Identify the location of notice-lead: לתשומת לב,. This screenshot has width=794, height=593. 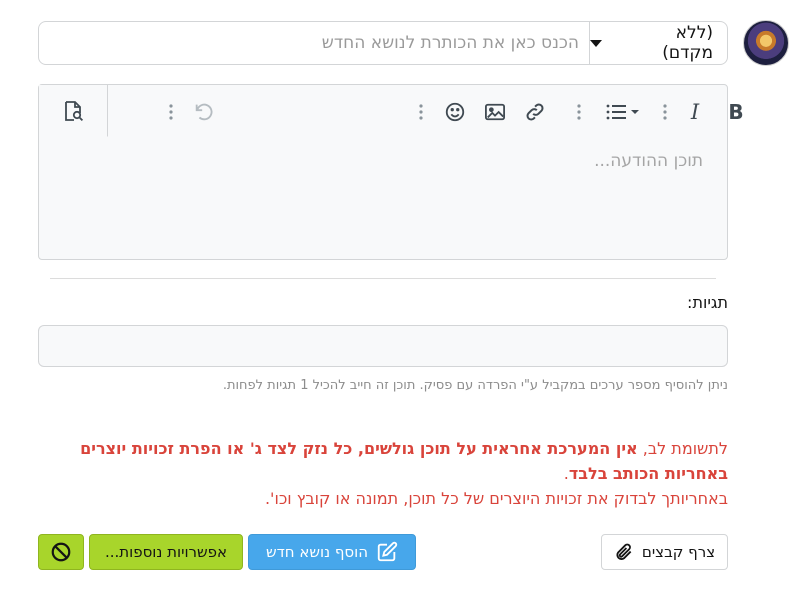
(682, 448).